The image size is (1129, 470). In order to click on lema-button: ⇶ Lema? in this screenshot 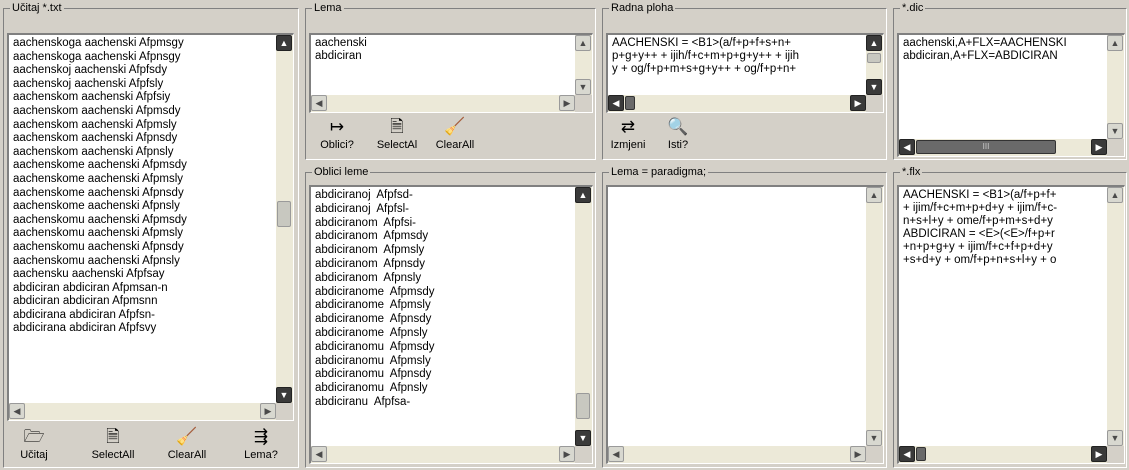, I will do `click(261, 444)`.